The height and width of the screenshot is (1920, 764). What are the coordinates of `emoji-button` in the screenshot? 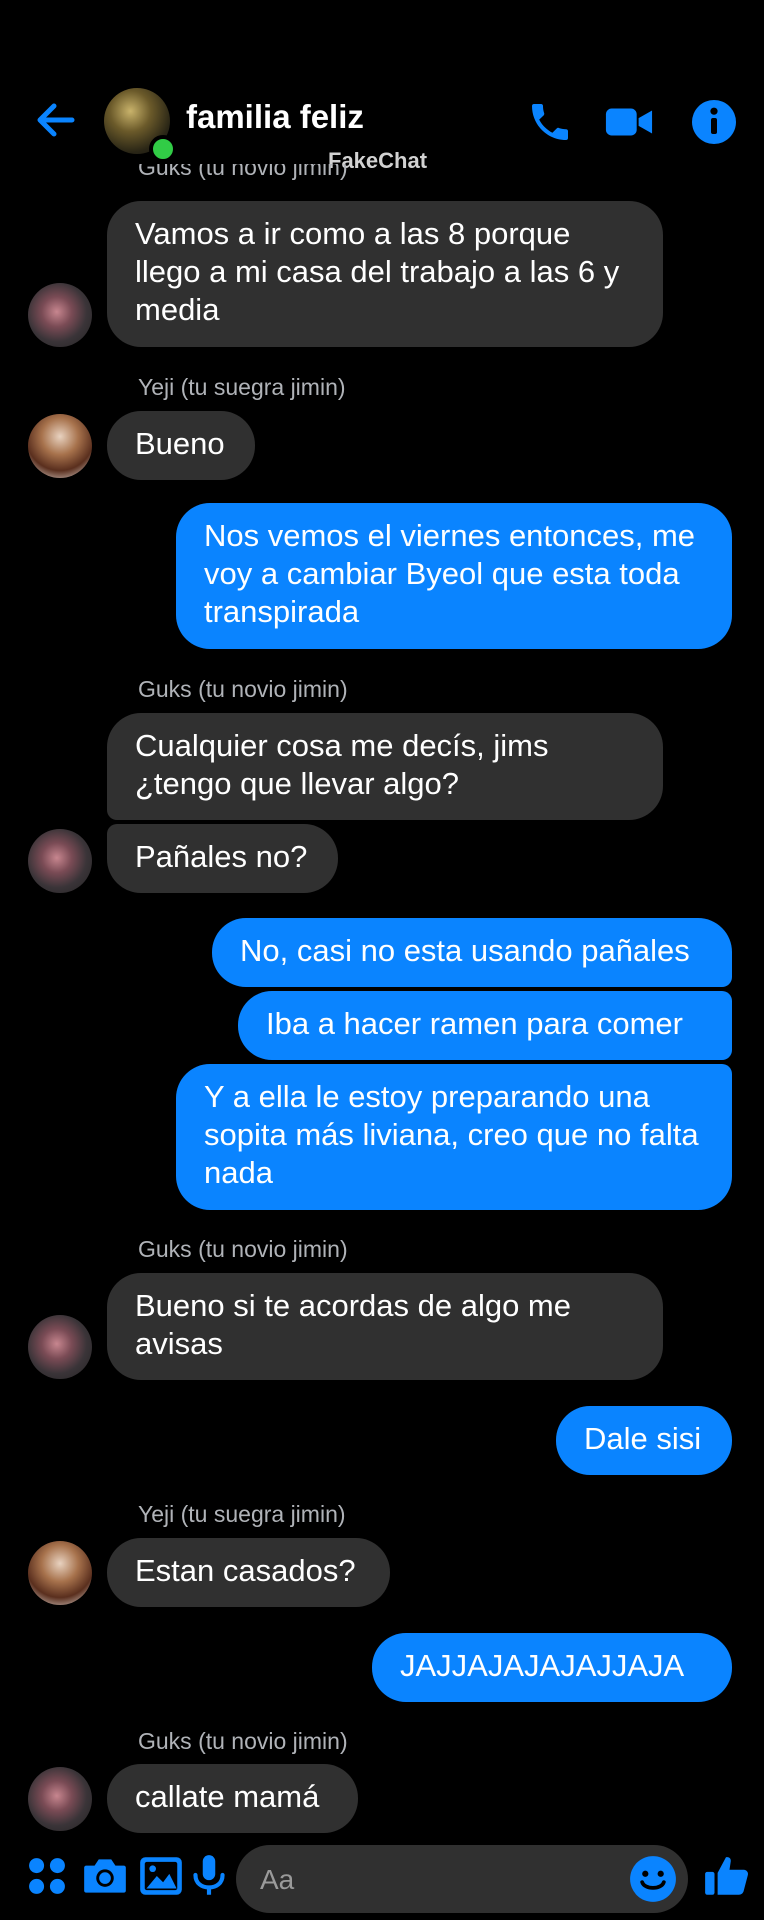 It's located at (653, 1879).